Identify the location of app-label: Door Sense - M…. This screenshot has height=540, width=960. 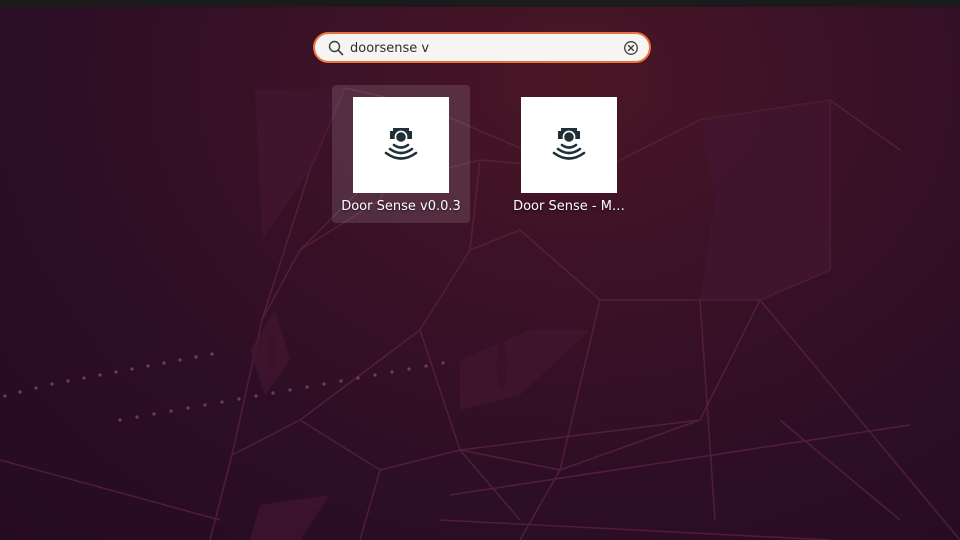
(569, 206).